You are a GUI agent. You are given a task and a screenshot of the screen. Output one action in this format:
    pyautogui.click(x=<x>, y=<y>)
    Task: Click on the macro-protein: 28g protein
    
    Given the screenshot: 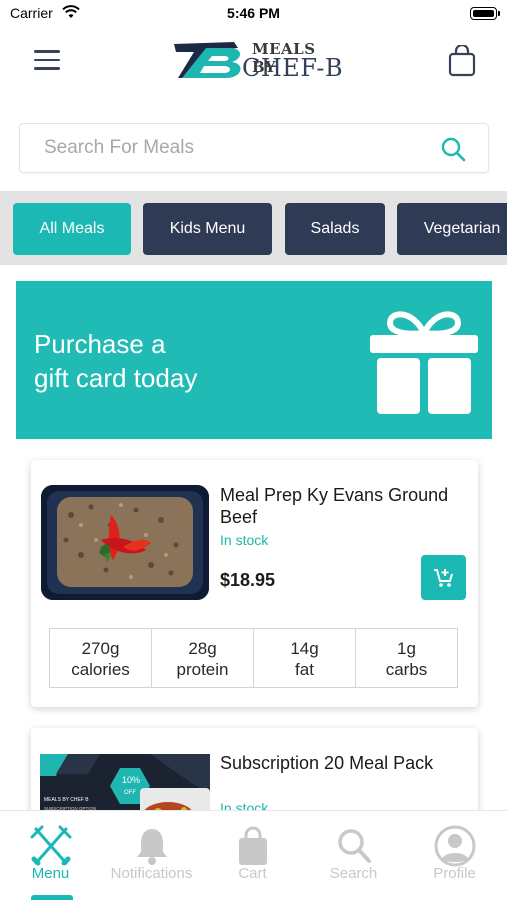 What is the action you would take?
    pyautogui.click(x=203, y=658)
    